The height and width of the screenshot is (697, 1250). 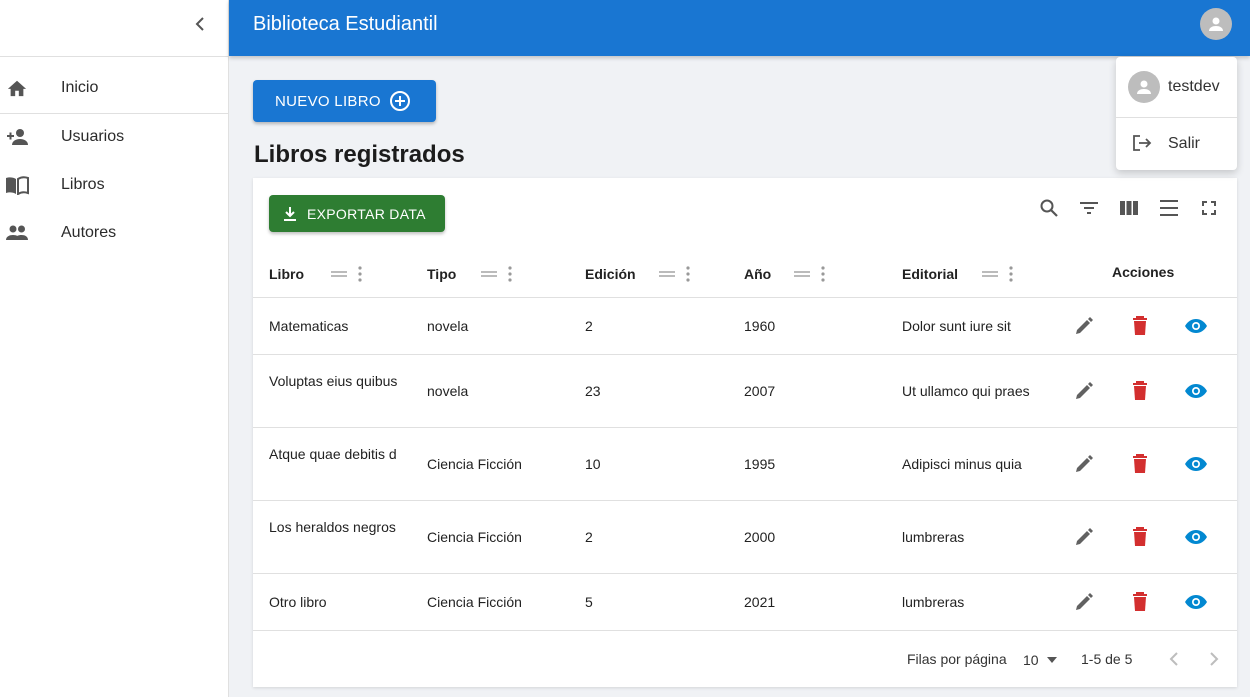 I want to click on sidebar-item-inicio: Inicio, so click(x=114, y=88).